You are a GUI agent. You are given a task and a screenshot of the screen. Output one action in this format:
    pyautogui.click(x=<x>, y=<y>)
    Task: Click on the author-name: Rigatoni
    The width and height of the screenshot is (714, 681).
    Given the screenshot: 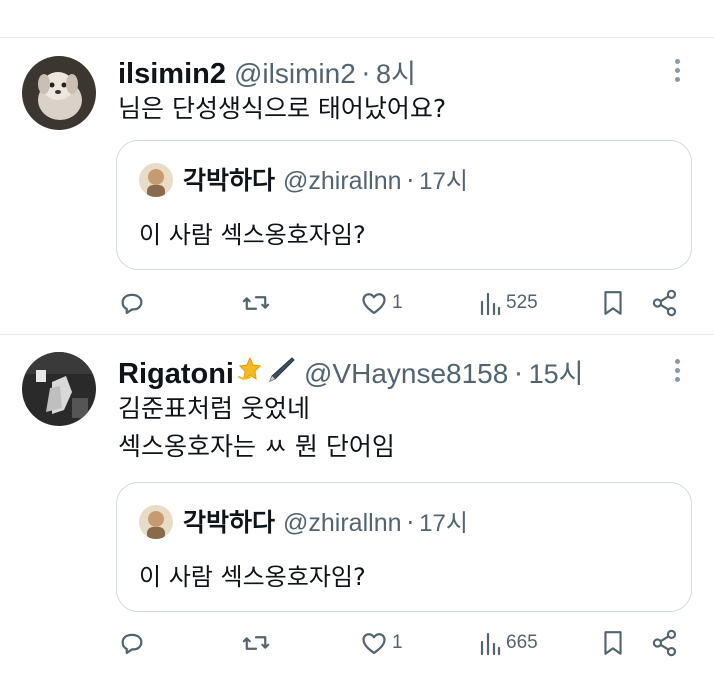 What is the action you would take?
    pyautogui.click(x=176, y=374)
    